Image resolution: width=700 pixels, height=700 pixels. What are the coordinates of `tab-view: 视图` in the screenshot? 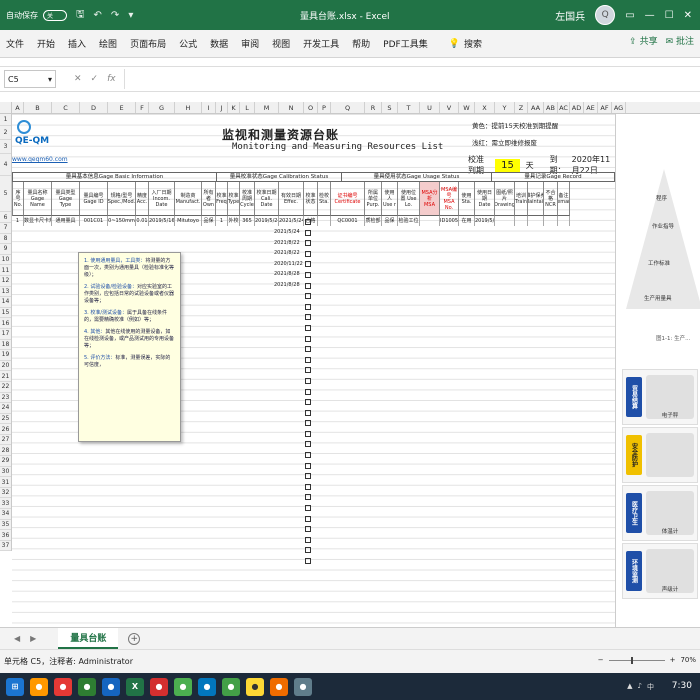 It's located at (281, 43).